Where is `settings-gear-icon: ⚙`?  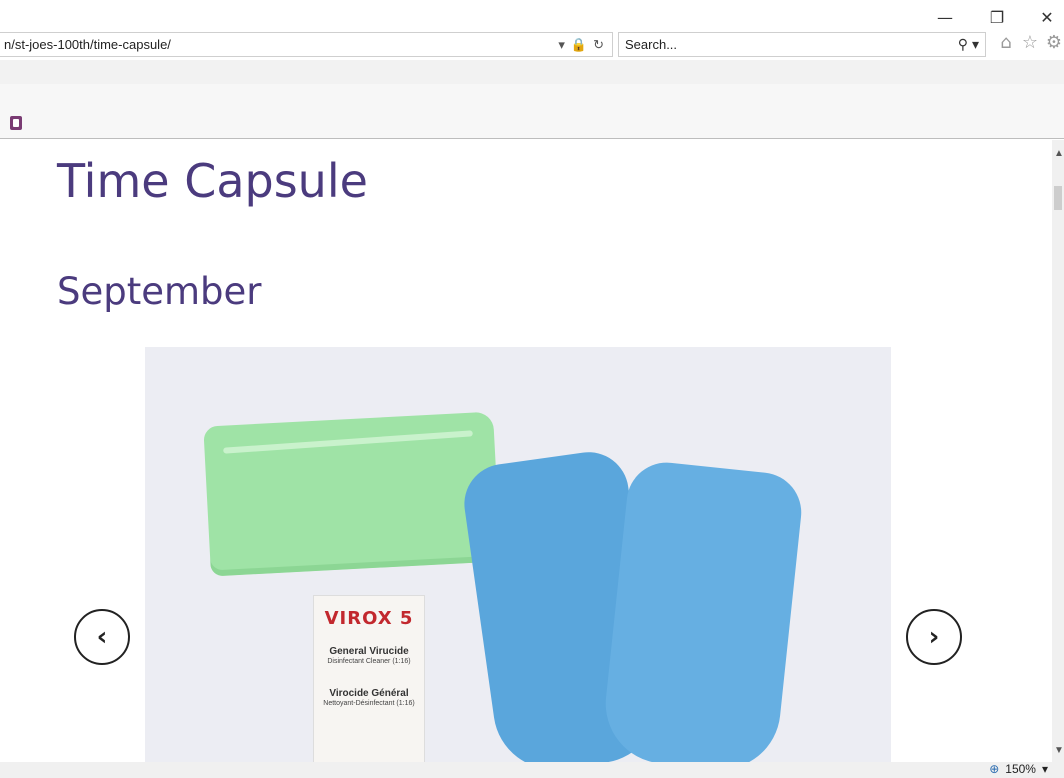 settings-gear-icon: ⚙ is located at coordinates (1054, 42).